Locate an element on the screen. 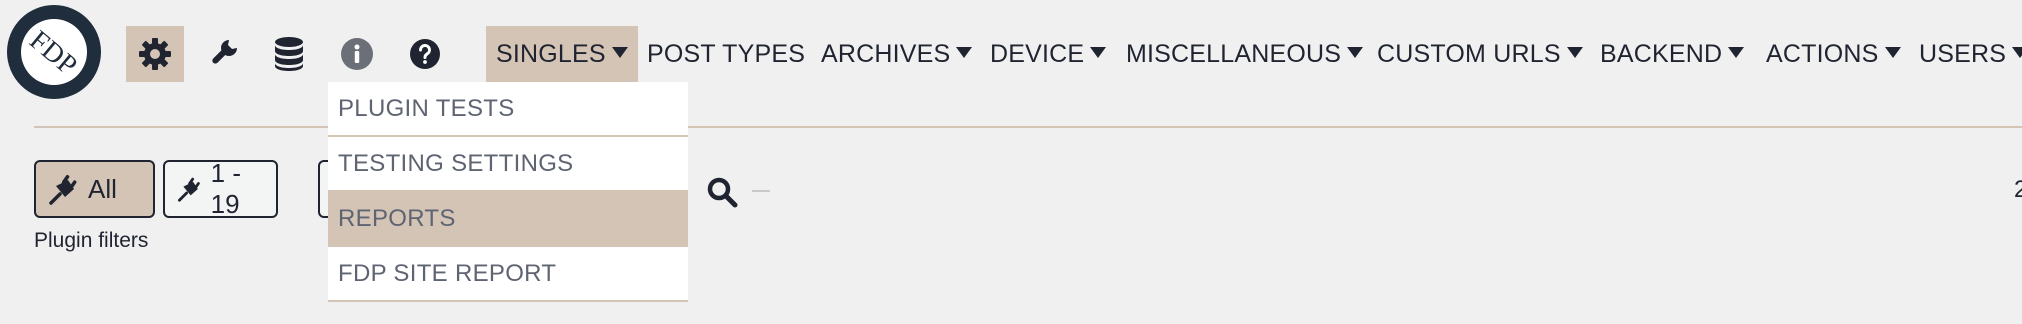 The width and height of the screenshot is (2022, 324). nav-post-types: POST TYPES is located at coordinates (726, 54).